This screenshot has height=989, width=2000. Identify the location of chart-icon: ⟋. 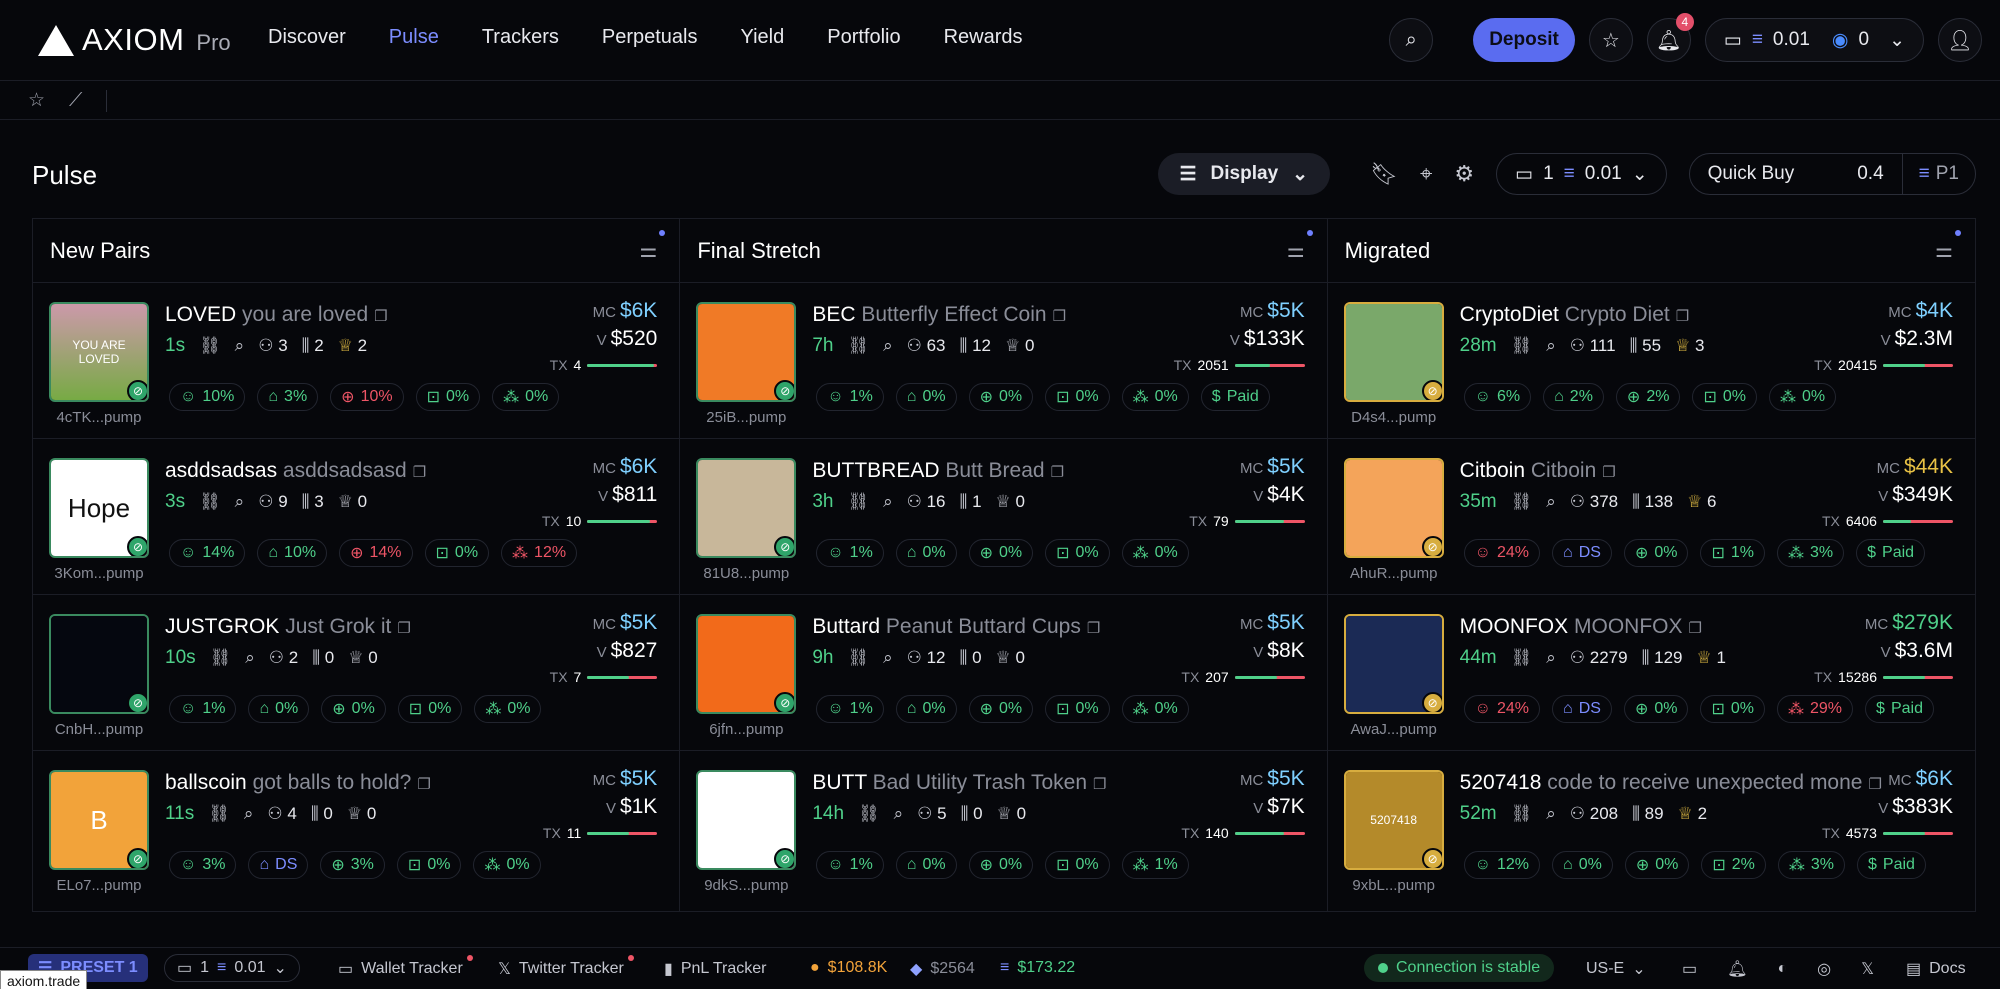
(75, 101).